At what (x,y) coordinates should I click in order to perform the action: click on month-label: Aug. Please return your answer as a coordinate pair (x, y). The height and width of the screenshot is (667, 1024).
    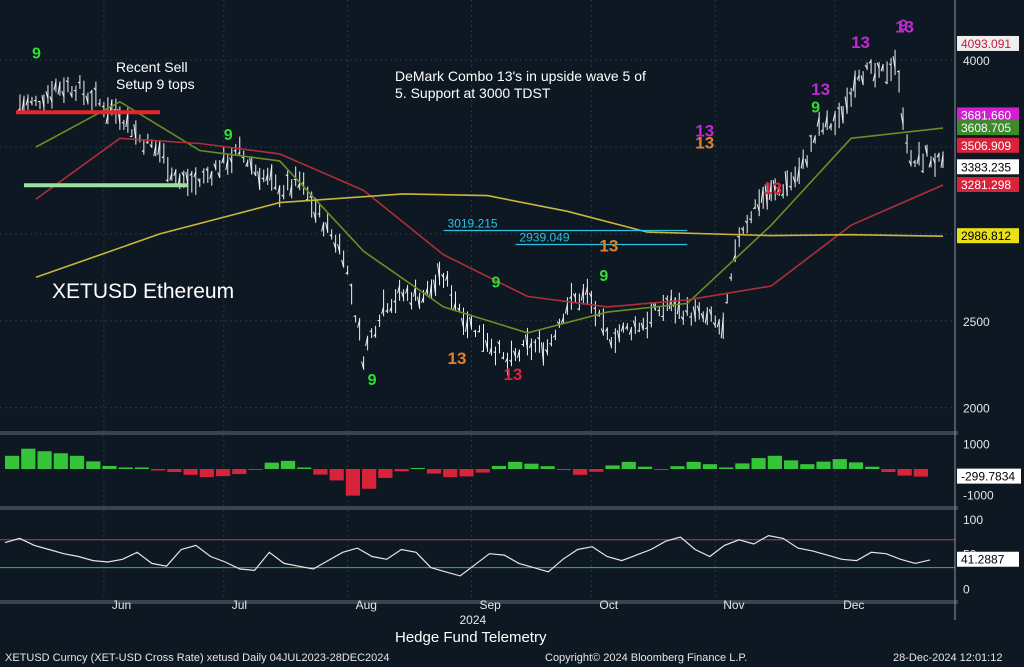
    Looking at the image, I should click on (366, 605).